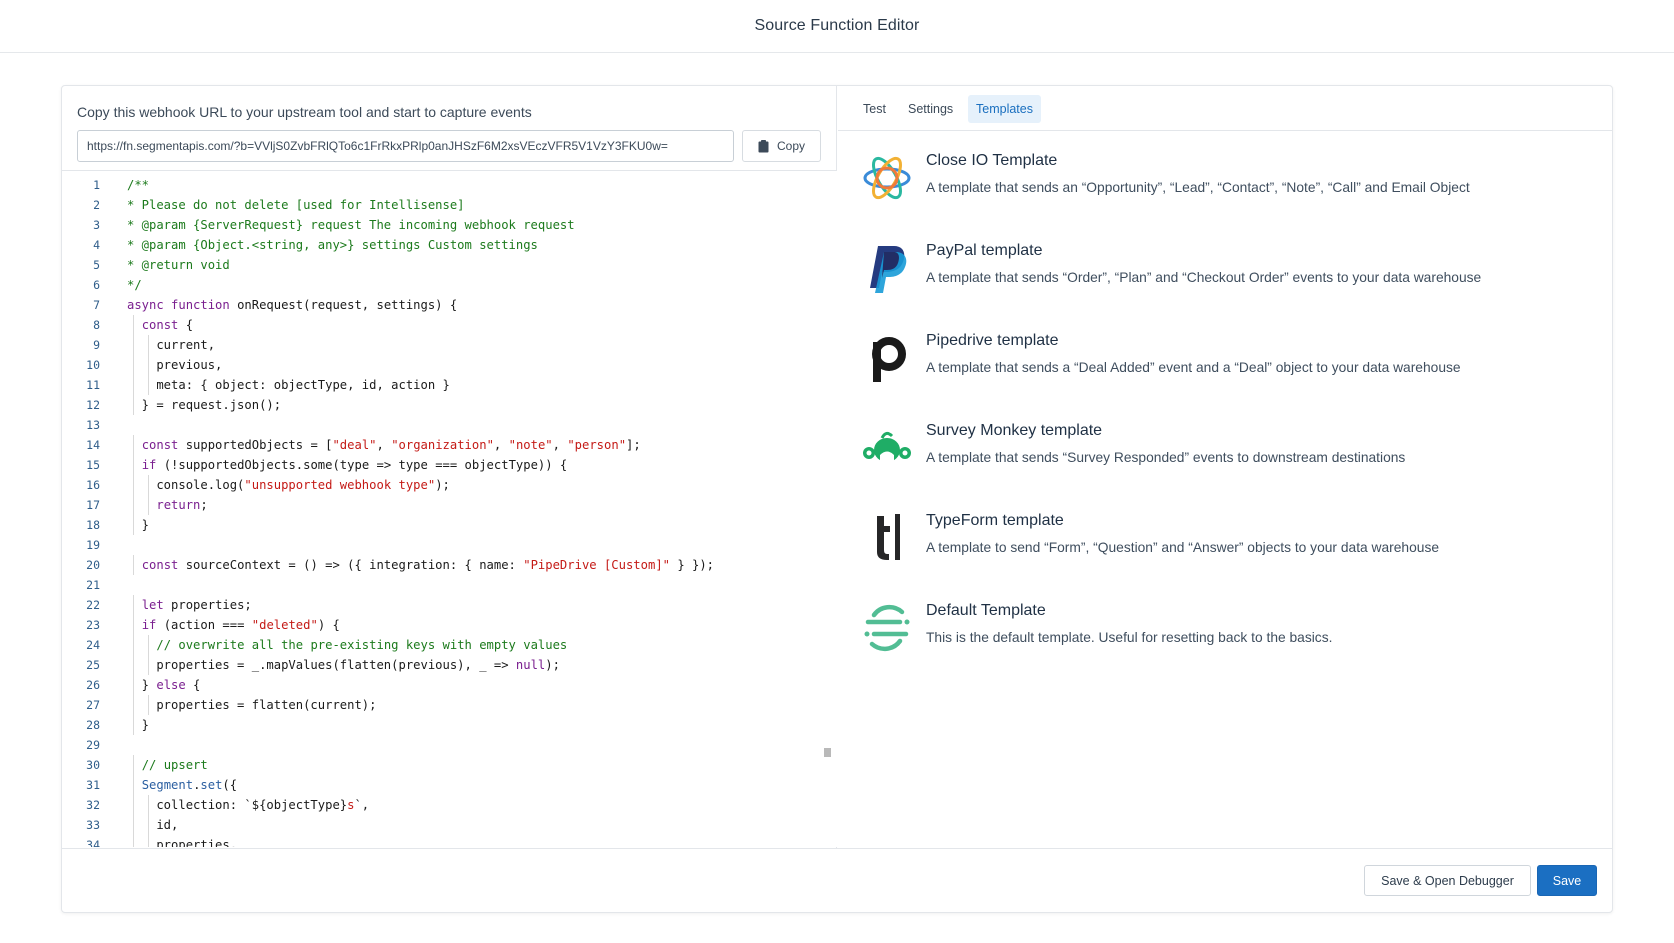 The height and width of the screenshot is (943, 1674). Describe the element at coordinates (827, 752) in the screenshot. I see `scrollbar-marker` at that location.